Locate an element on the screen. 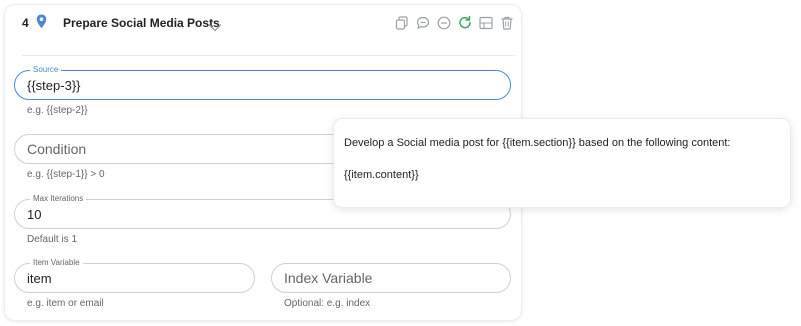  item-variable-field: Item Variable is located at coordinates (134, 275).